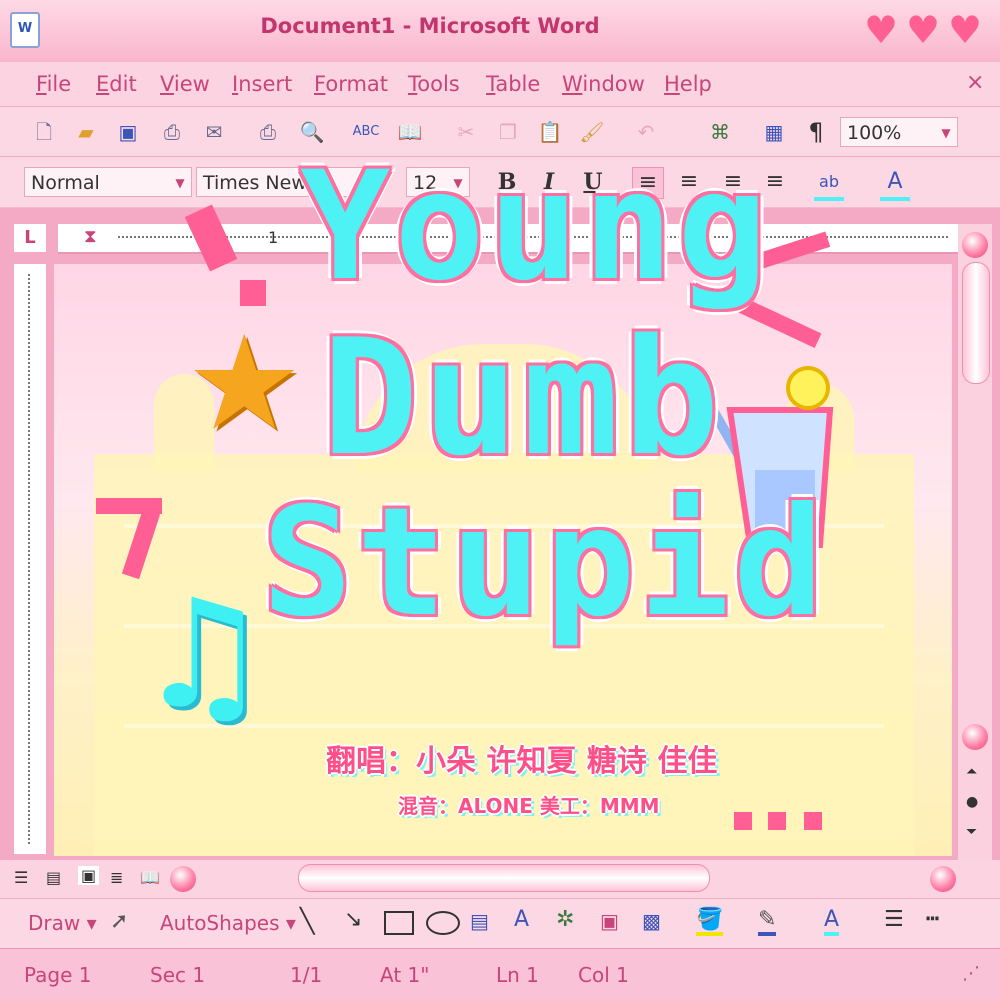  Describe the element at coordinates (353, 919) in the screenshot. I see `arrow-icon: ↘` at that location.